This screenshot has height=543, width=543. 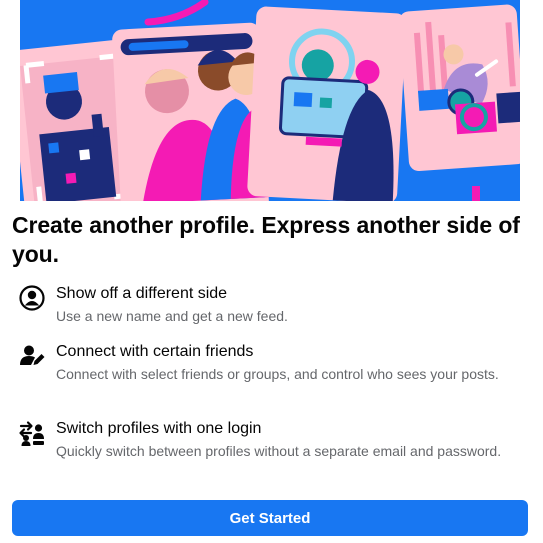 What do you see at coordinates (159, 428) in the screenshot?
I see `feature-title: Switch profiles with one login` at bounding box center [159, 428].